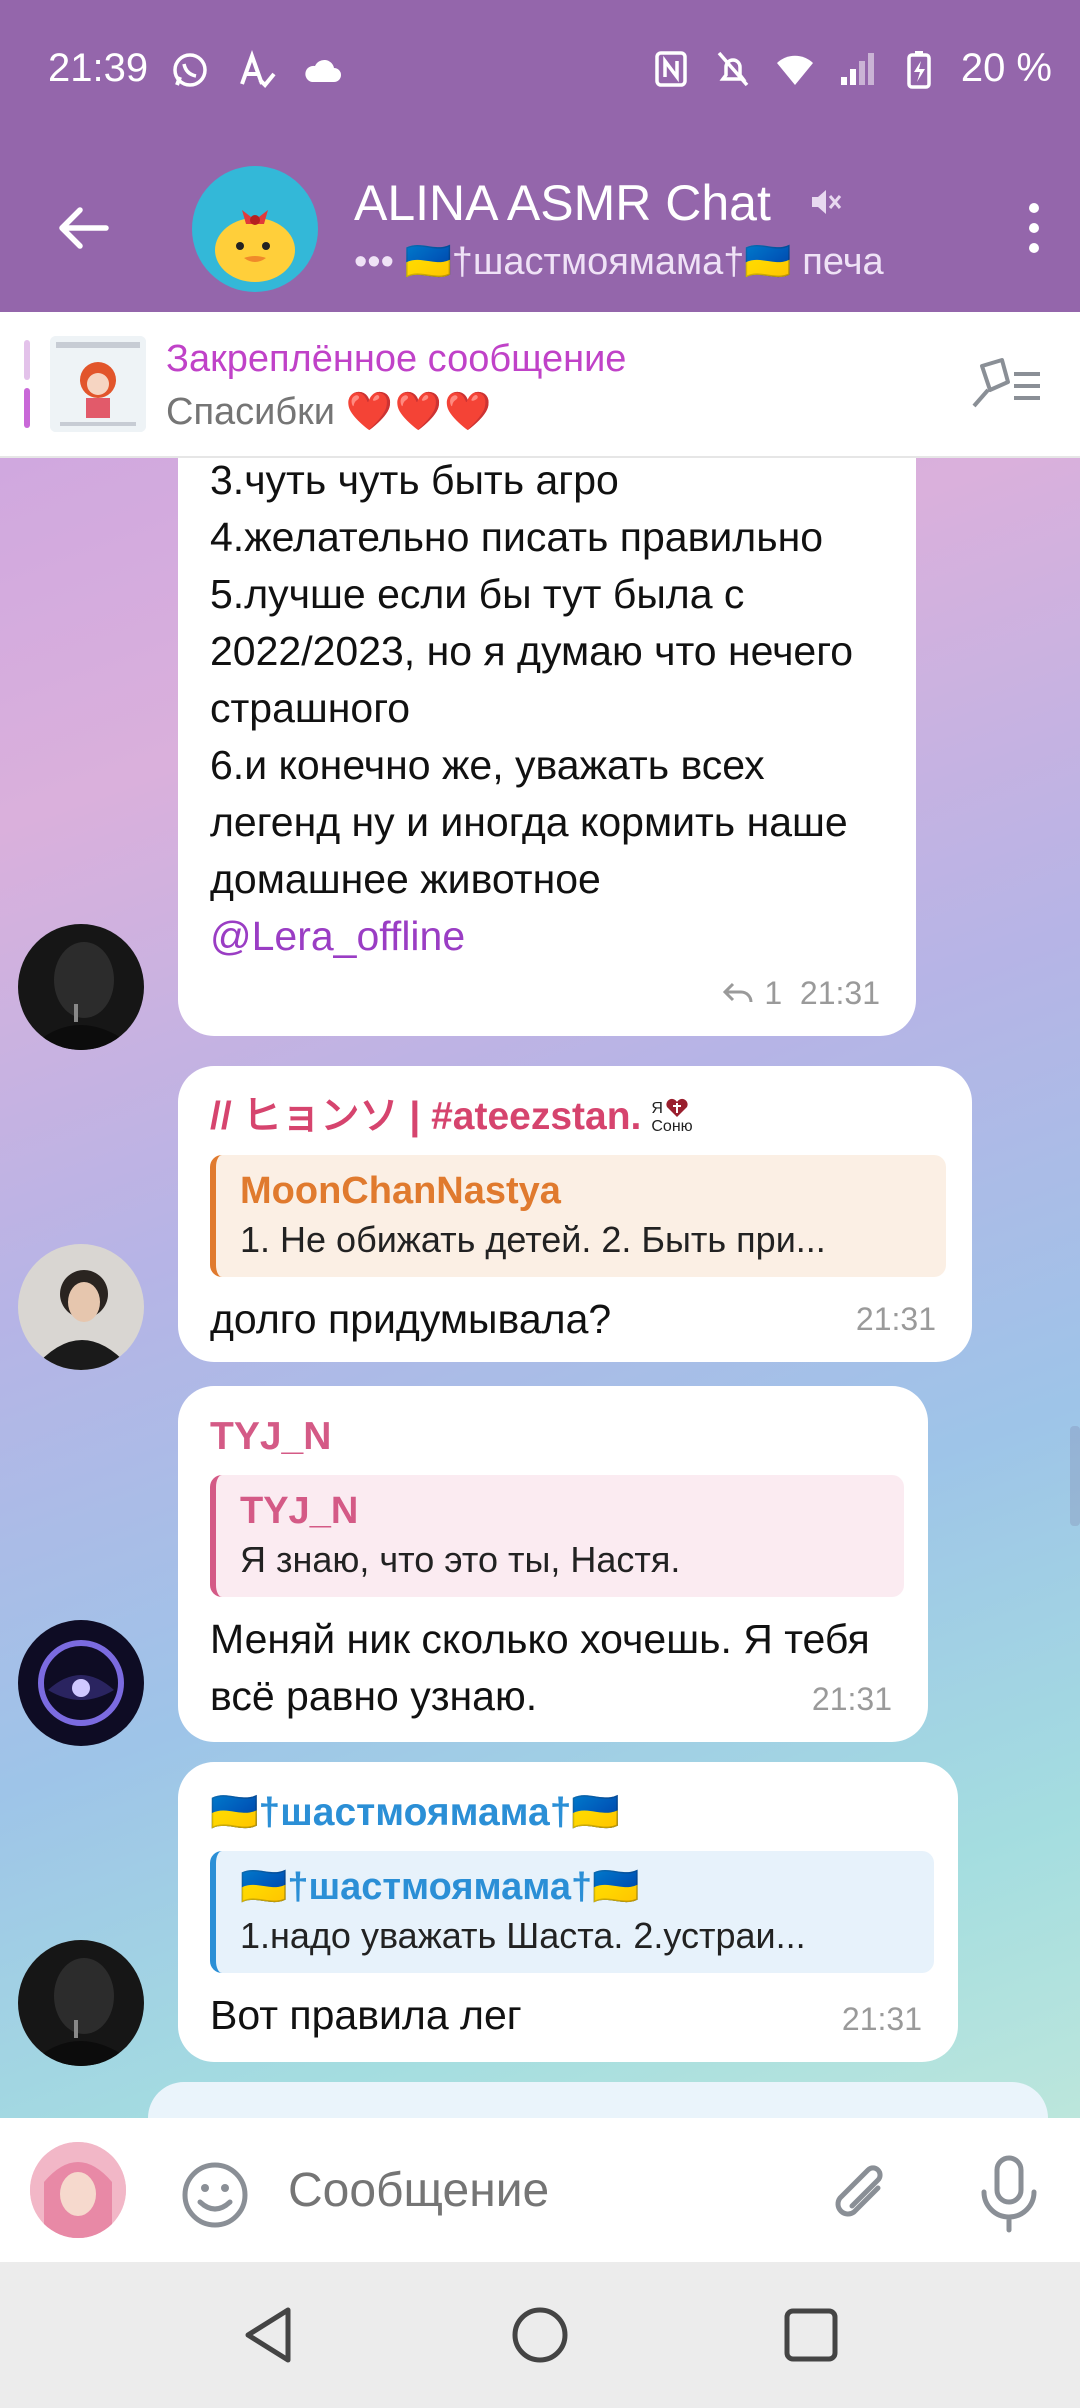 This screenshot has width=1080, height=2408. I want to click on emoji-icon, so click(215, 2195).